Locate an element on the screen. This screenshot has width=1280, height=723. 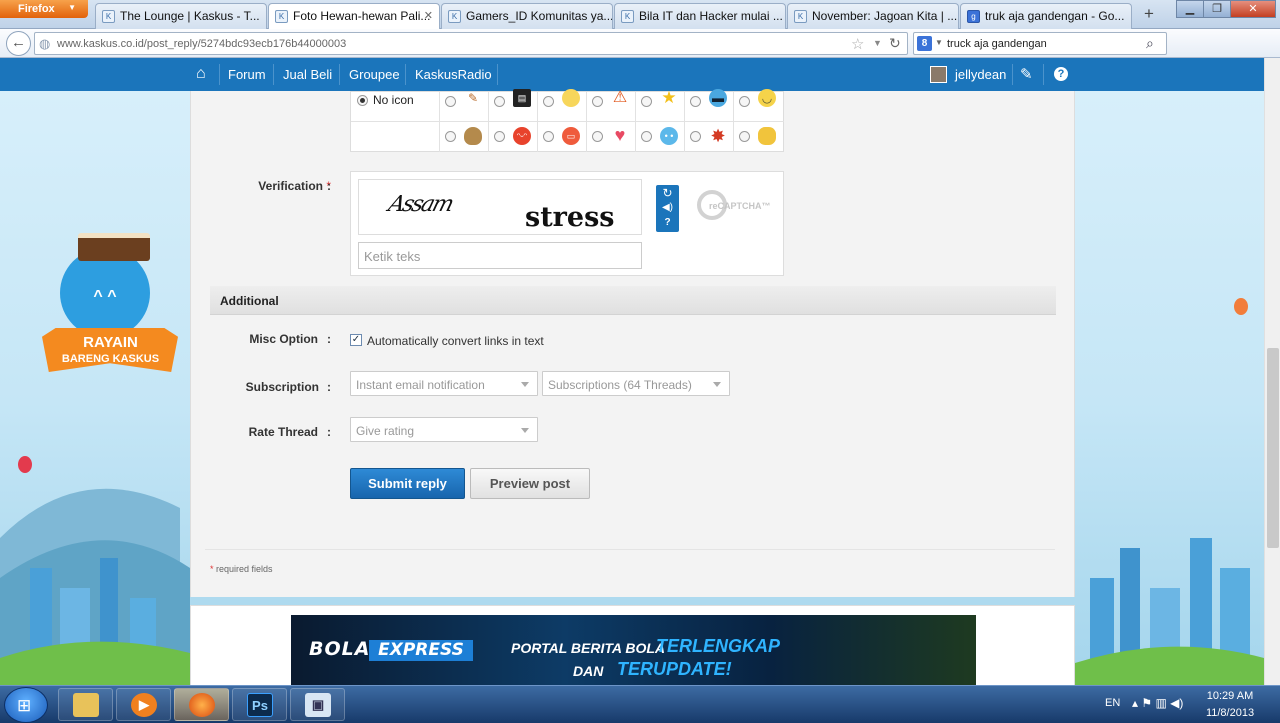
auto-convert-links-checkbox: ✓ is located at coordinates (356, 340).